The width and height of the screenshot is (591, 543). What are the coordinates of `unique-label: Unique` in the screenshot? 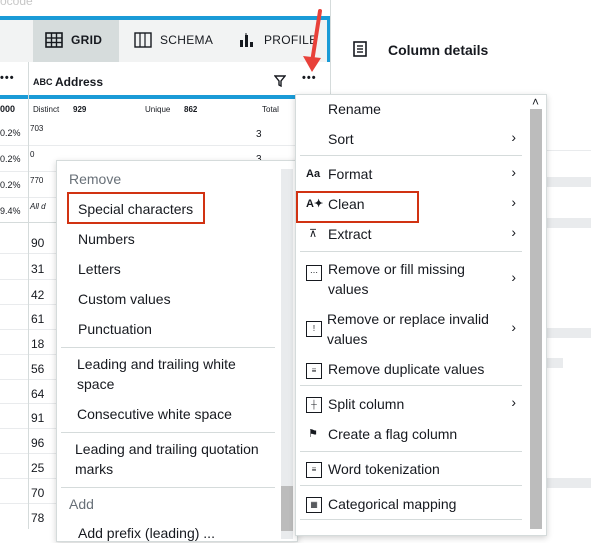 It's located at (158, 109).